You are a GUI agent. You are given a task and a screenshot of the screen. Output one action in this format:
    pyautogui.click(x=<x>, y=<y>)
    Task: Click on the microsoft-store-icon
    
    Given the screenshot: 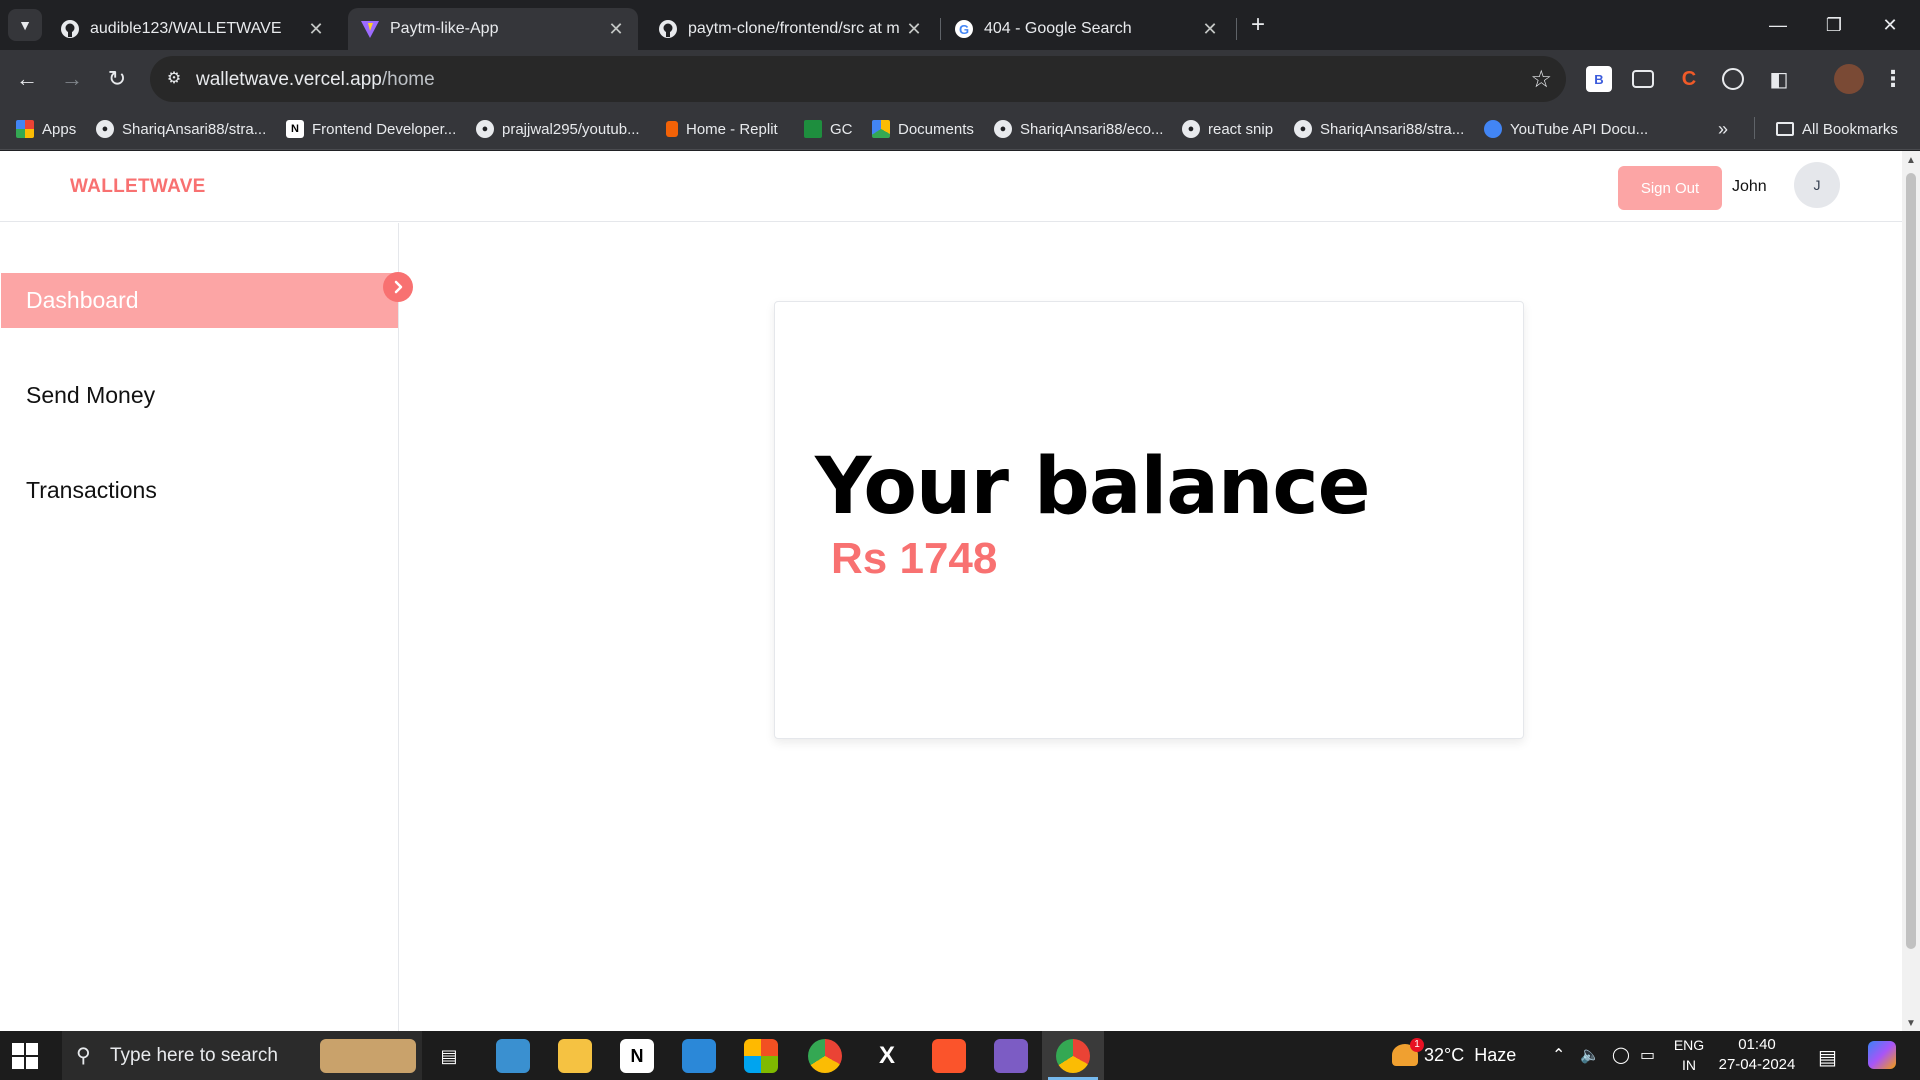 What is the action you would take?
    pyautogui.click(x=761, y=1056)
    